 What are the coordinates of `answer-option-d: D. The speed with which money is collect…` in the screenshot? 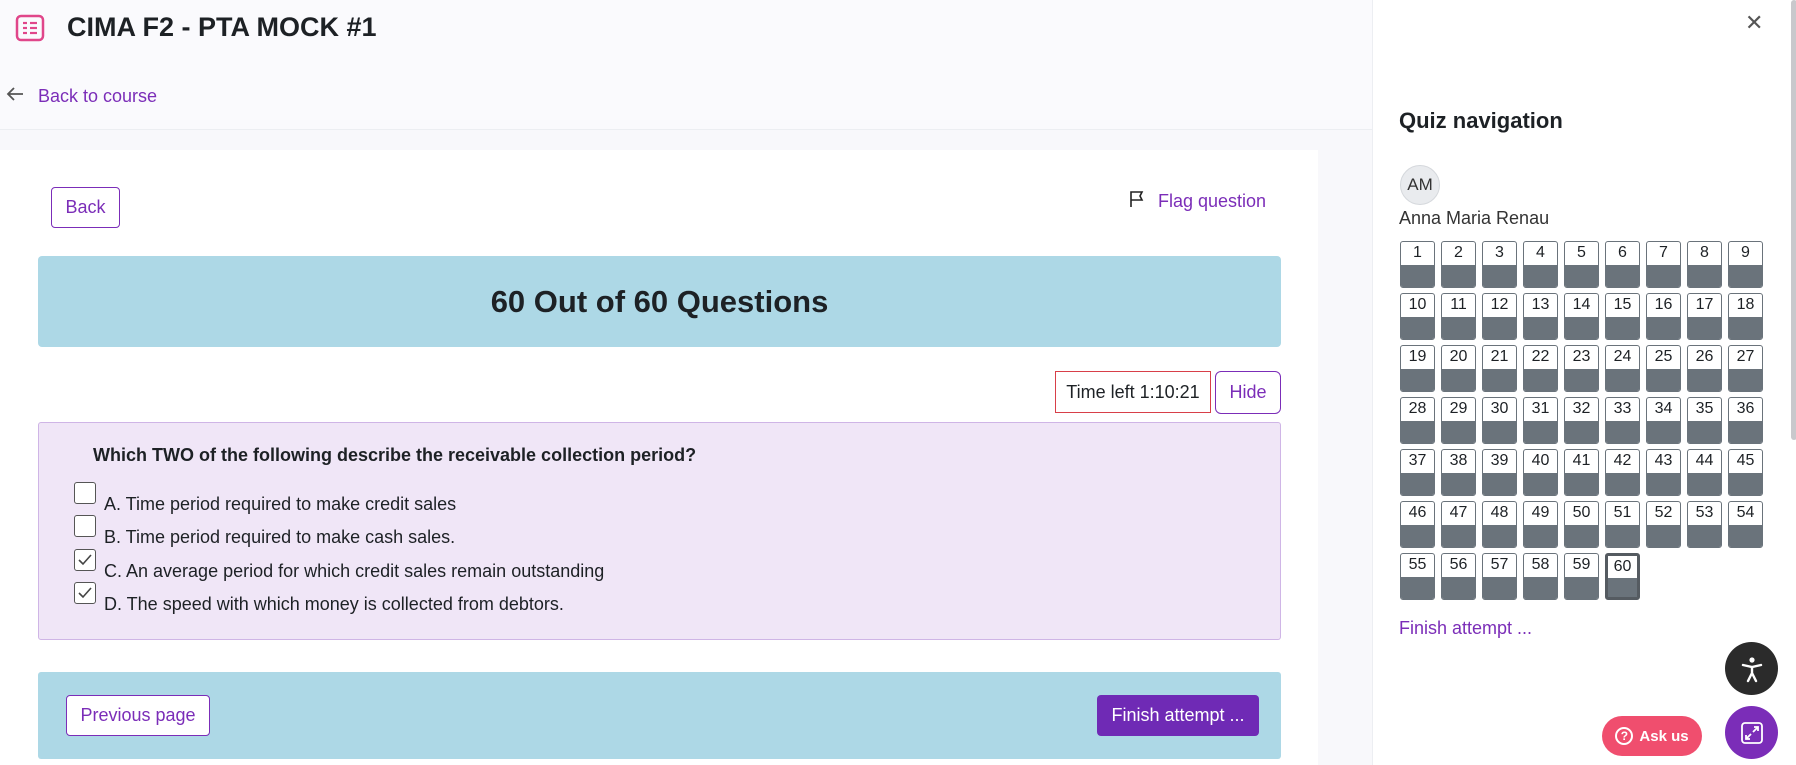 It's located at (319, 598).